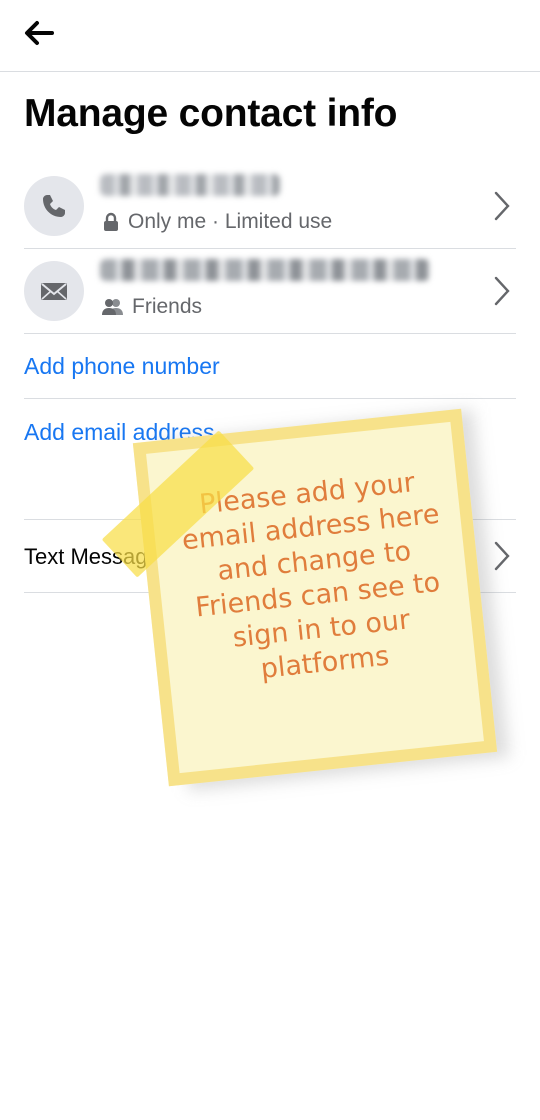 The image size is (540, 1120). I want to click on page-title: Manage contact info, so click(211, 113).